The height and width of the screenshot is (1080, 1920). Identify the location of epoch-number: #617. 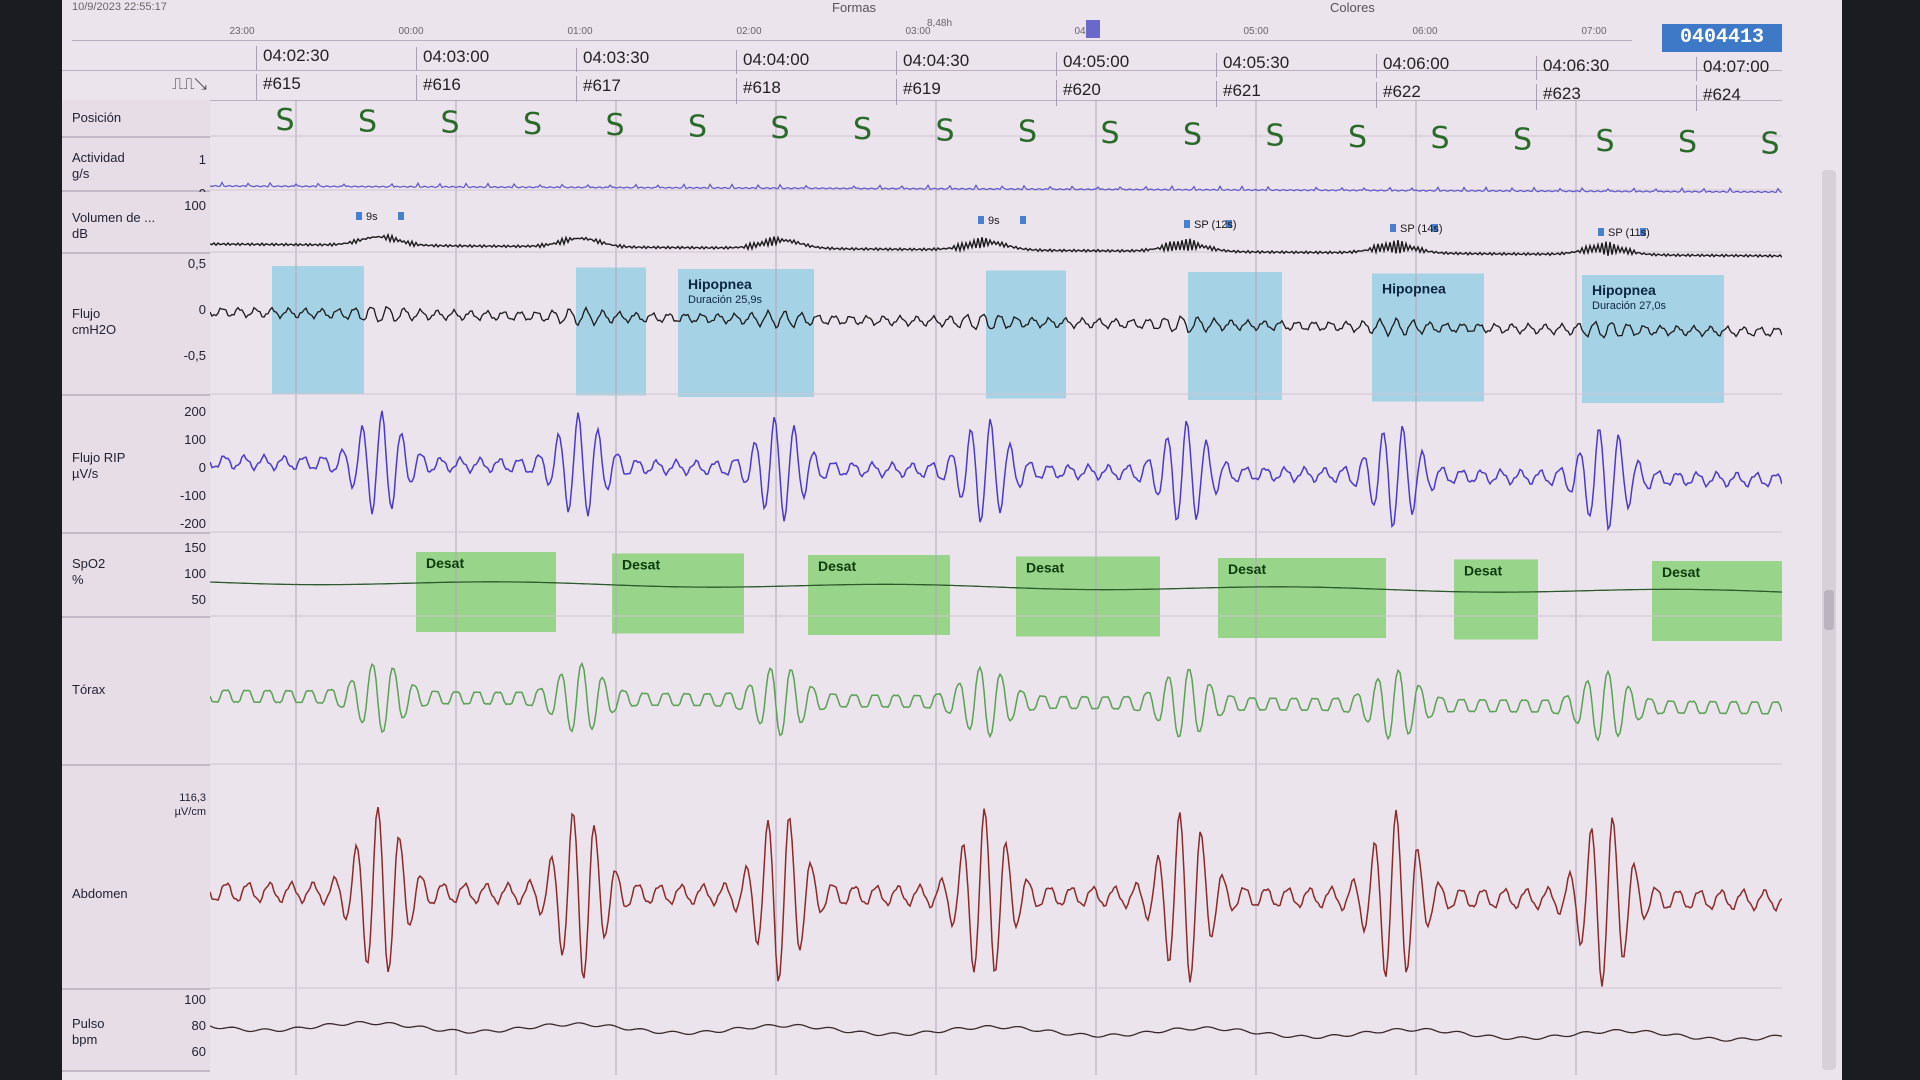
(598, 89).